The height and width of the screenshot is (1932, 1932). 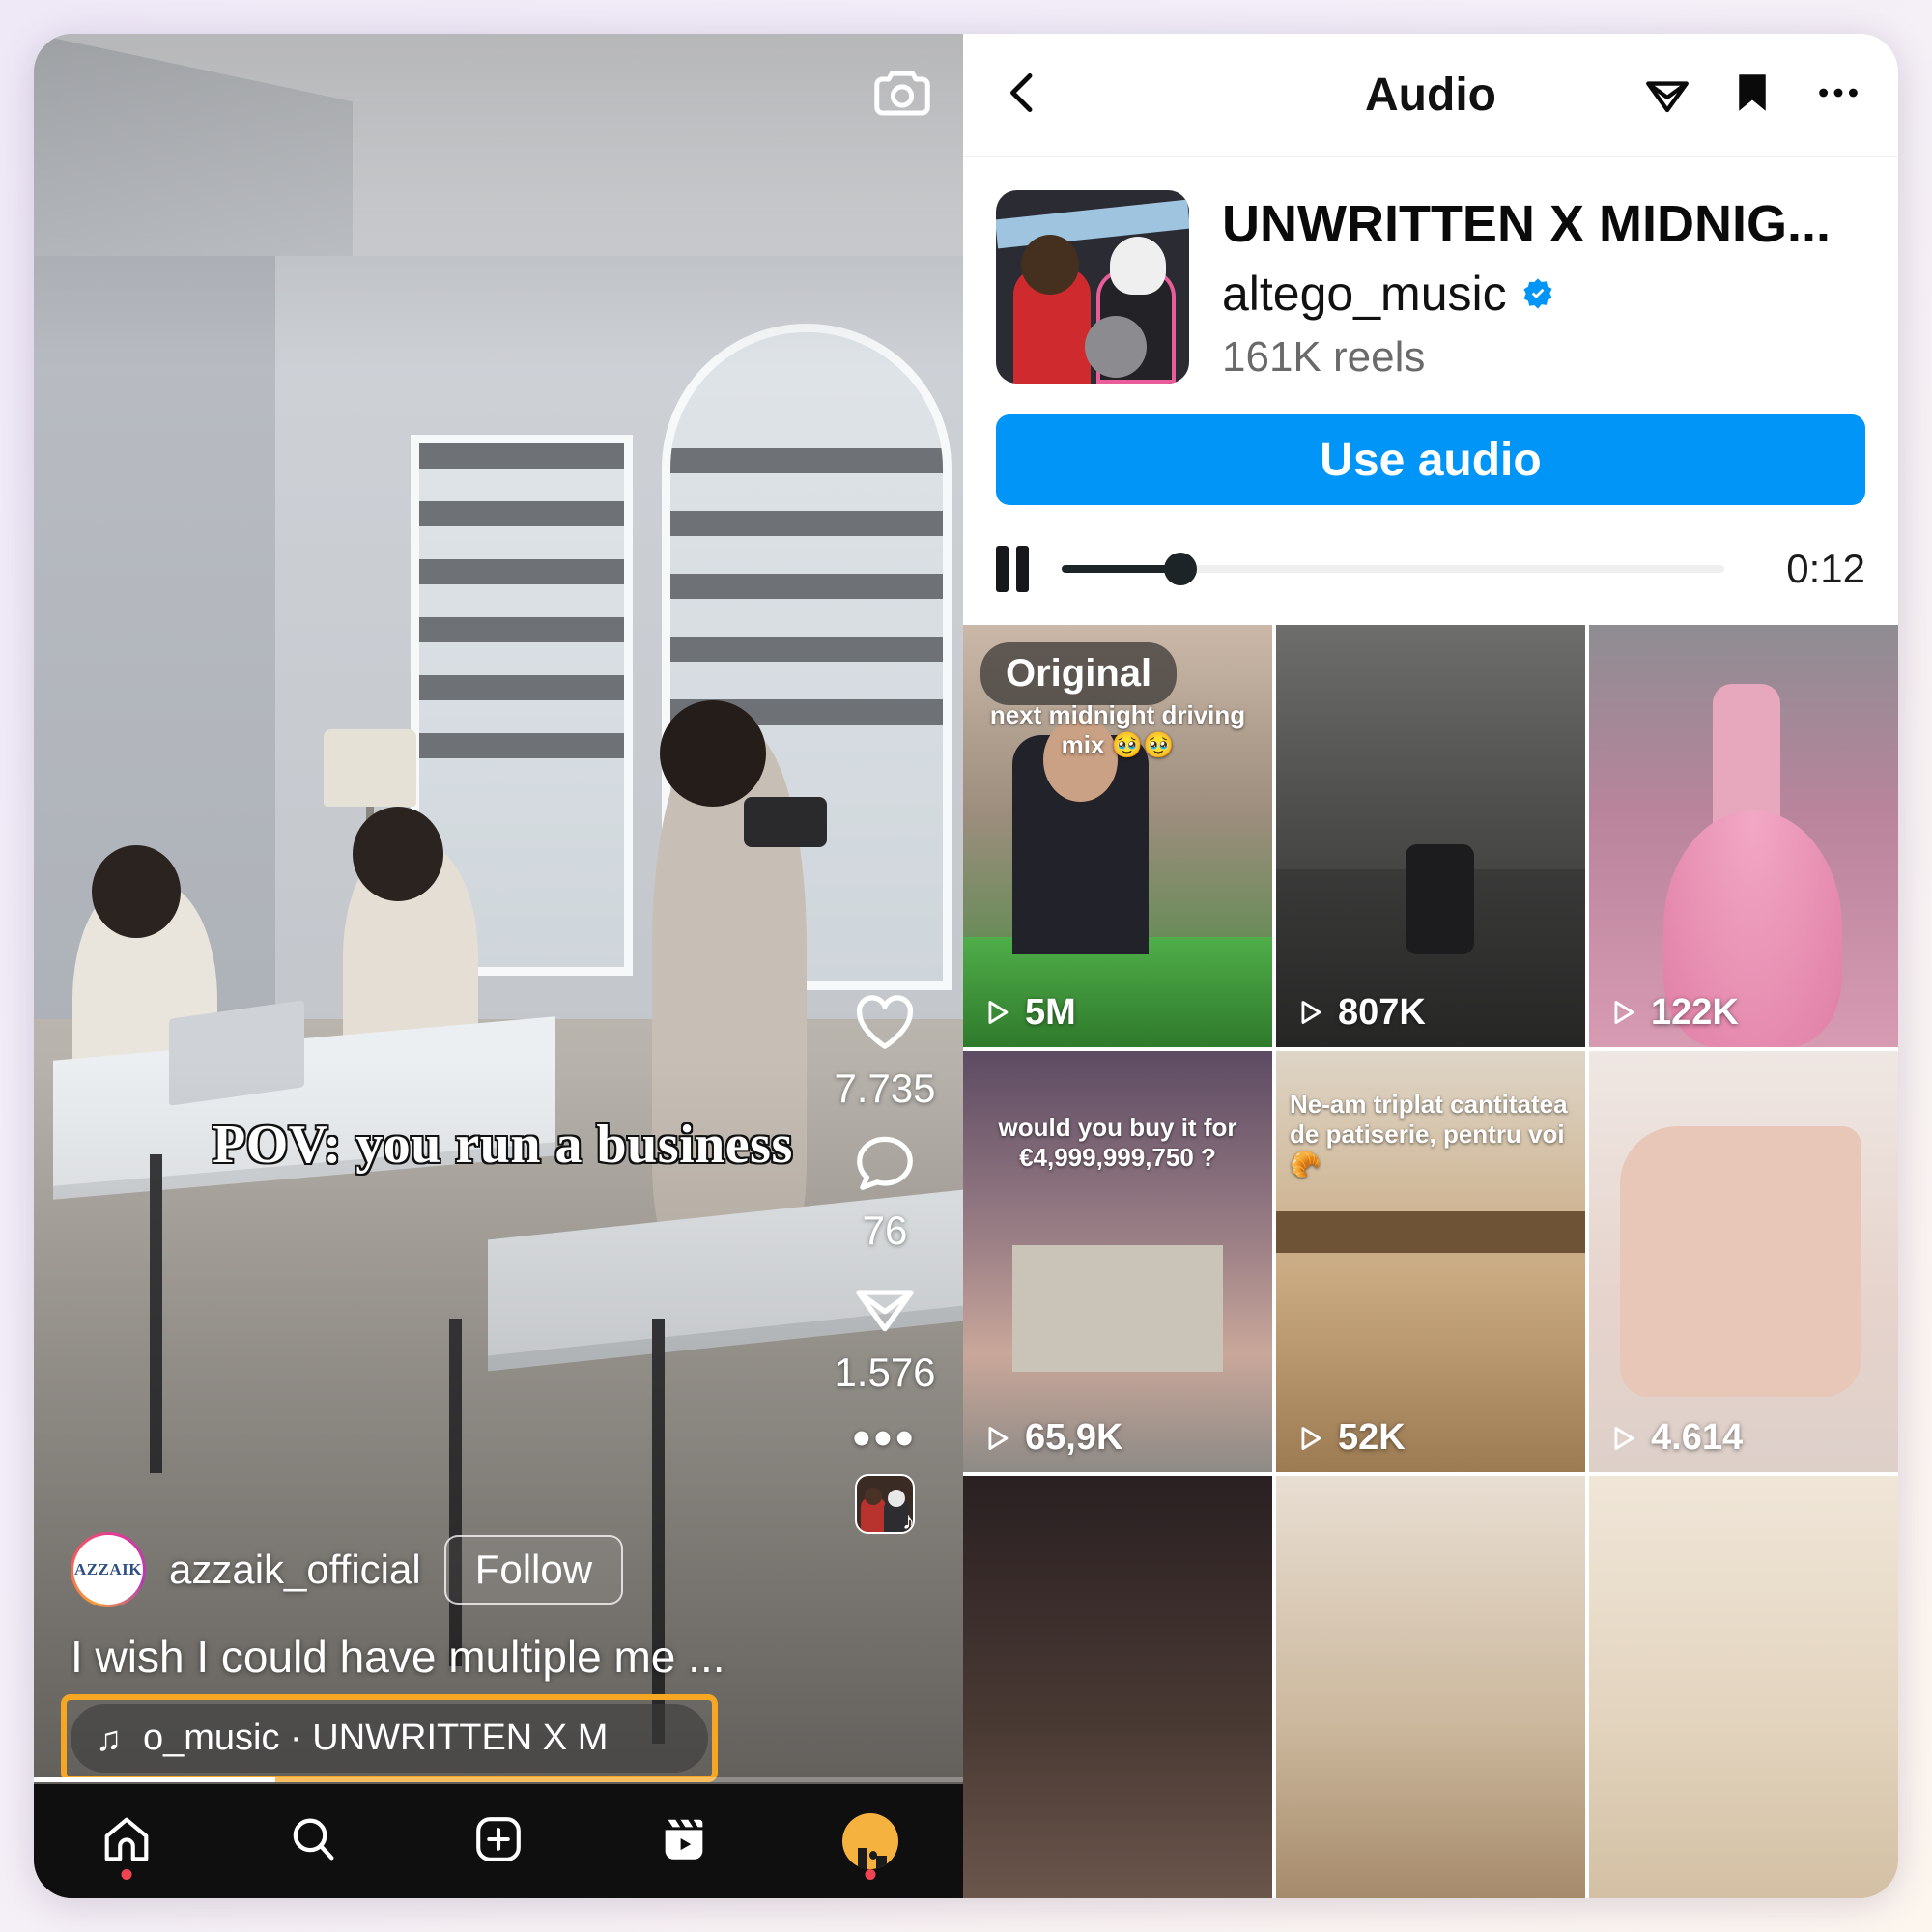 I want to click on highlight-box, so click(x=389, y=1738).